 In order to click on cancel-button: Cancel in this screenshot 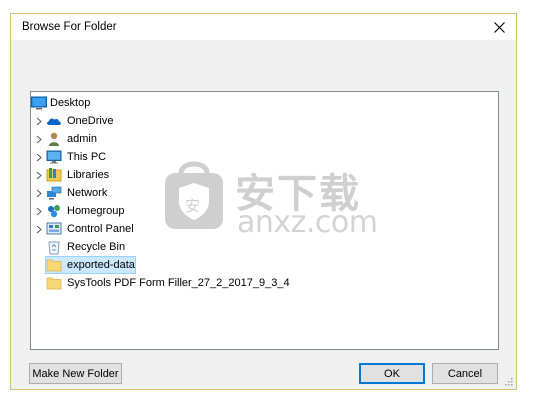, I will do `click(465, 373)`.